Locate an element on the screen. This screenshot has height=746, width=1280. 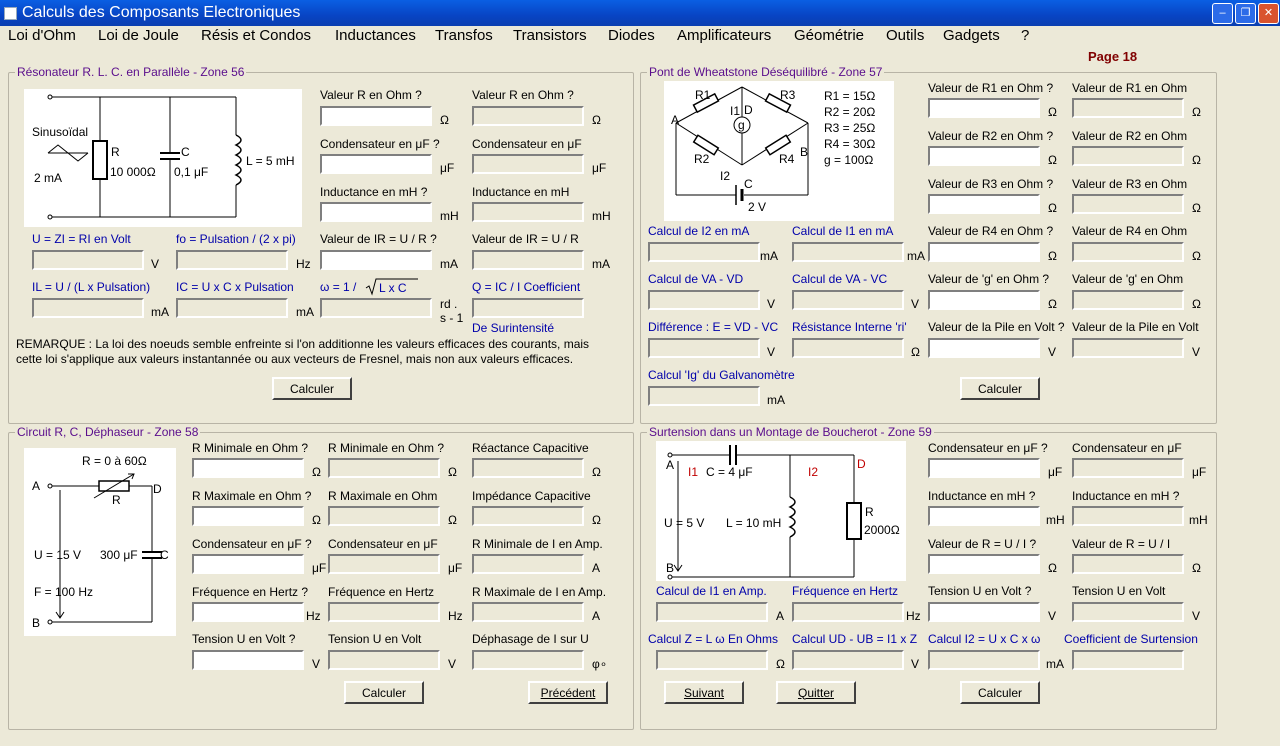
z57-g-output-unit: Ω is located at coordinates (1196, 304).